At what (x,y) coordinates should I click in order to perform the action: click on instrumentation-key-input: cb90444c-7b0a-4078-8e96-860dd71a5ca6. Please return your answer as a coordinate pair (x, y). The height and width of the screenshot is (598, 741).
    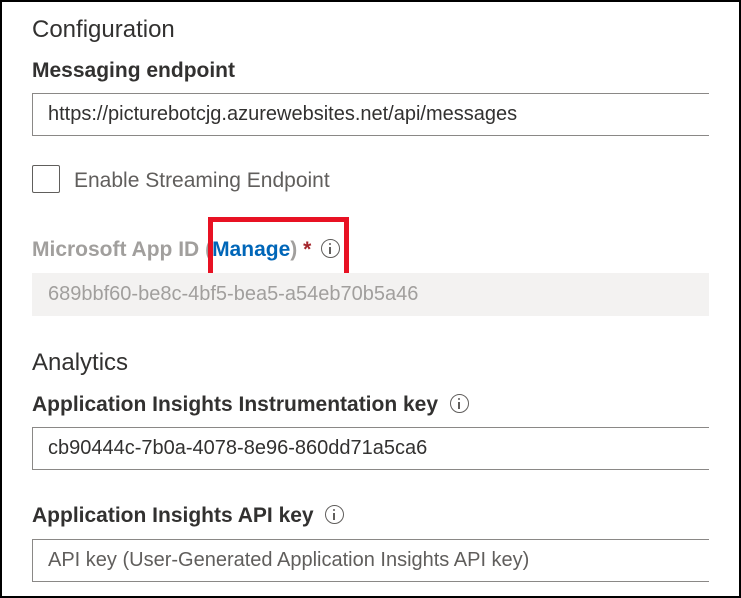
    Looking at the image, I should click on (370, 448).